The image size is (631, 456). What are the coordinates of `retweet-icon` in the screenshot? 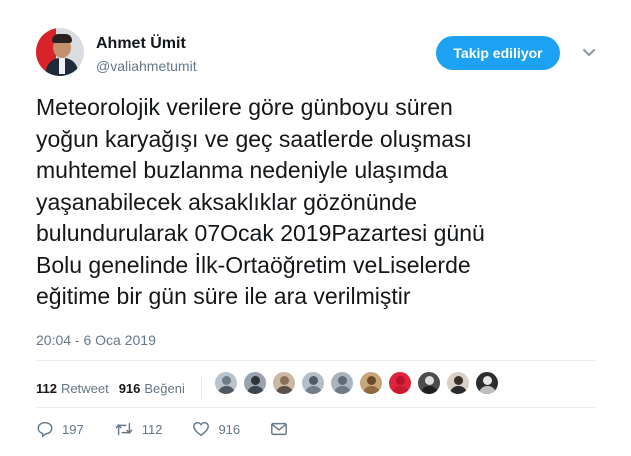 It's located at (124, 429).